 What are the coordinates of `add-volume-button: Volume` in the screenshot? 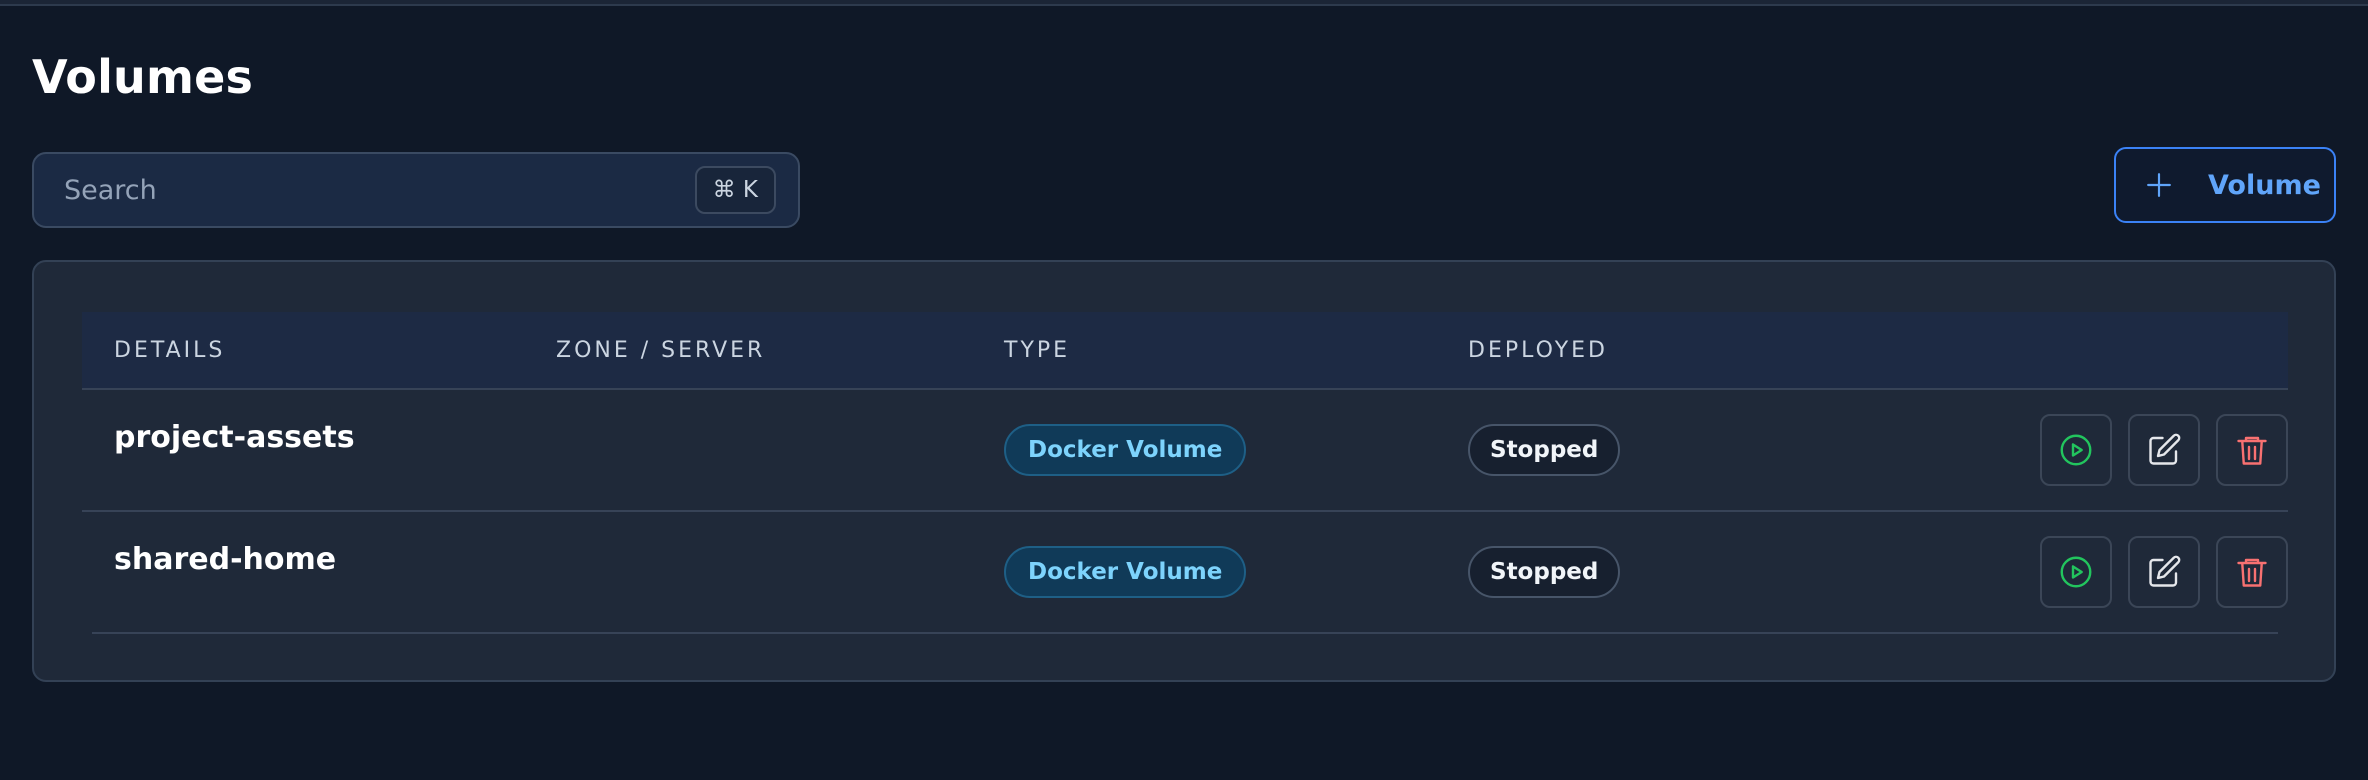 It's located at (2225, 185).